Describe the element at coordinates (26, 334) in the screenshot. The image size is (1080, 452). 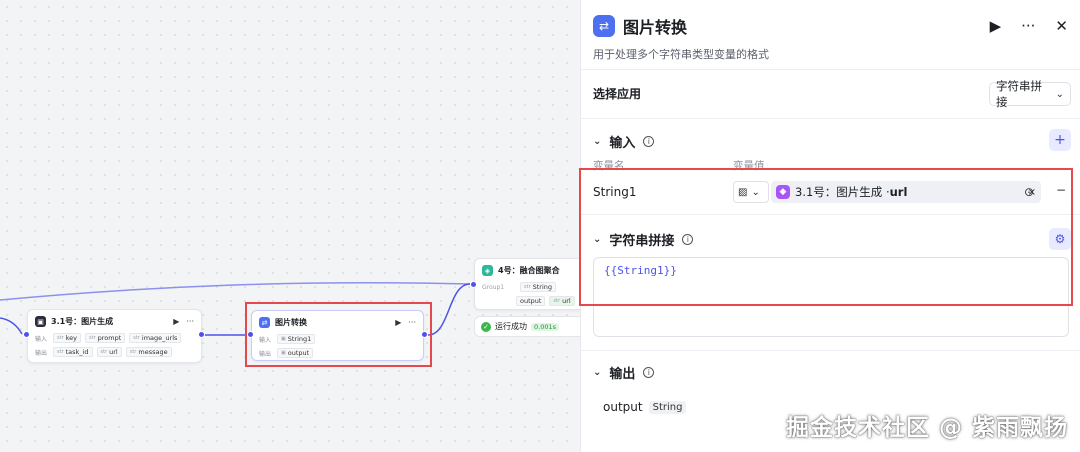
I see `port-image-gen-in` at that location.